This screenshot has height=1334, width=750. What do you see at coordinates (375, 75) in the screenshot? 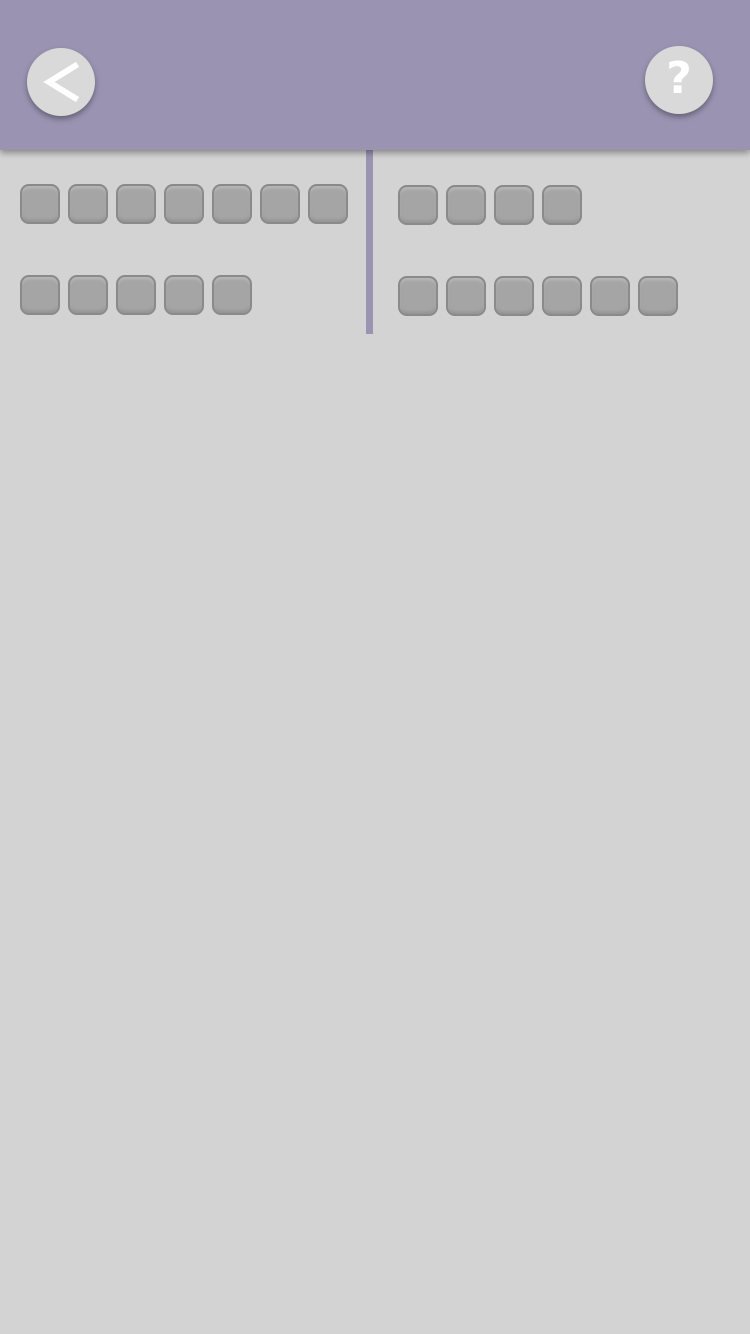
I see `top-bar: ?` at bounding box center [375, 75].